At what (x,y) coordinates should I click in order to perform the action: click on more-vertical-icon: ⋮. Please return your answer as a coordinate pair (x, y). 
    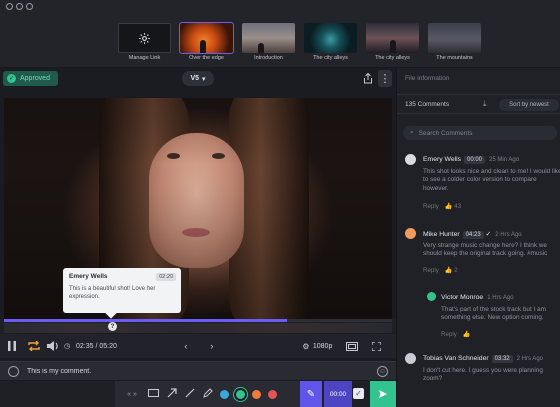
    Looking at the image, I should click on (385, 79).